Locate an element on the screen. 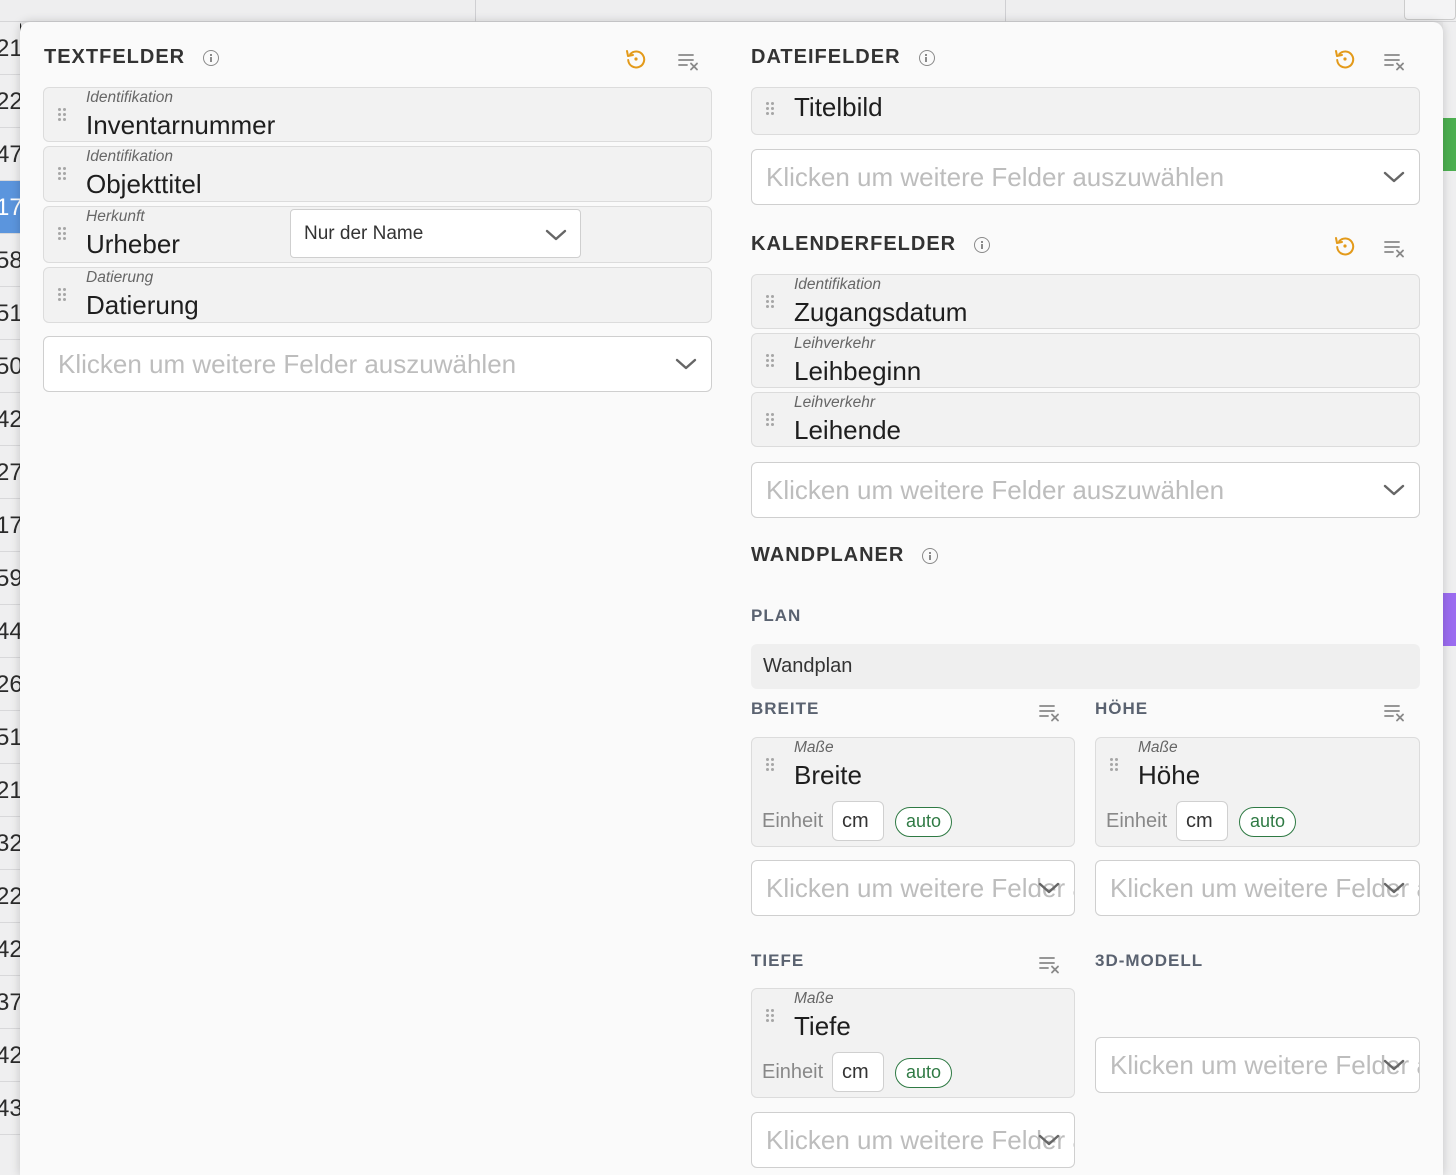 The width and height of the screenshot is (1456, 1175). background-table-cell: 47 is located at coordinates (10, 154).